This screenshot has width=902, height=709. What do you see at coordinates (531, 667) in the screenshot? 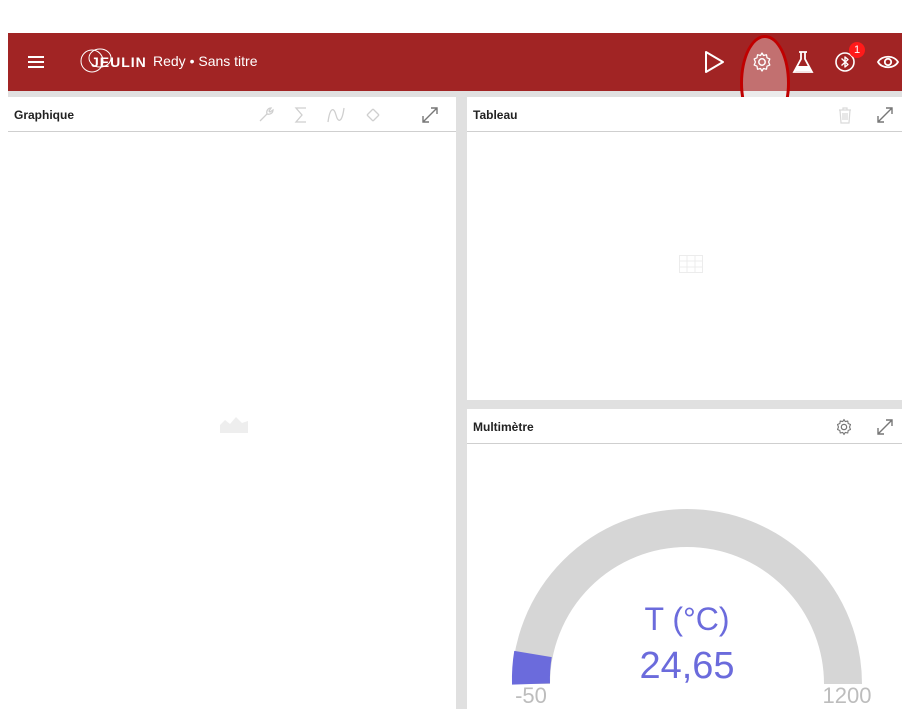
I see `gauge-fill` at bounding box center [531, 667].